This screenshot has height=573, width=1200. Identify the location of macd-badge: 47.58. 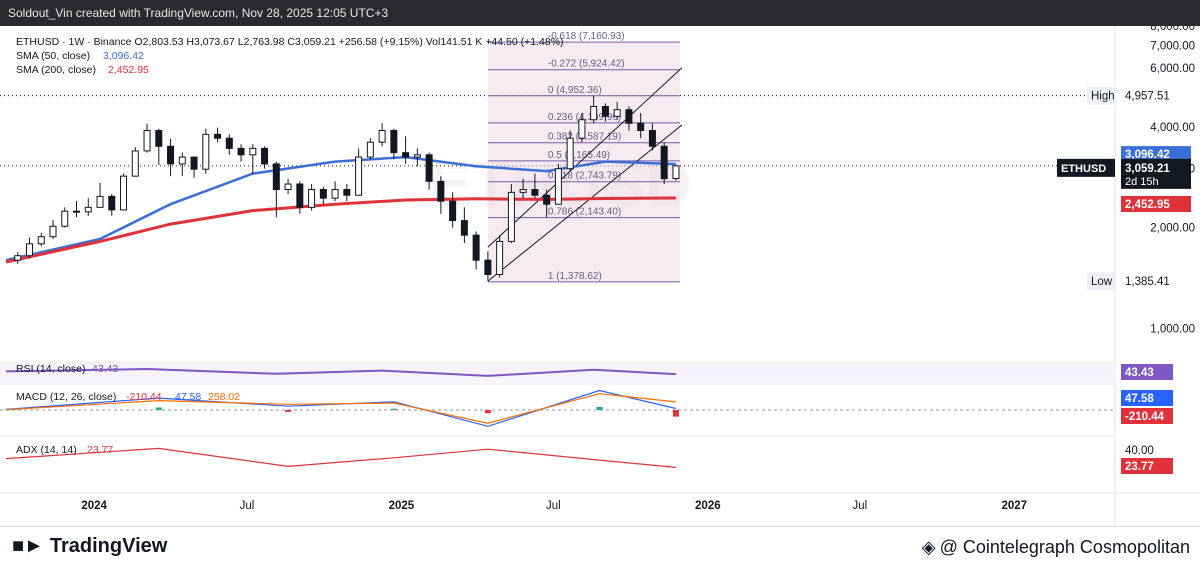
(1139, 399).